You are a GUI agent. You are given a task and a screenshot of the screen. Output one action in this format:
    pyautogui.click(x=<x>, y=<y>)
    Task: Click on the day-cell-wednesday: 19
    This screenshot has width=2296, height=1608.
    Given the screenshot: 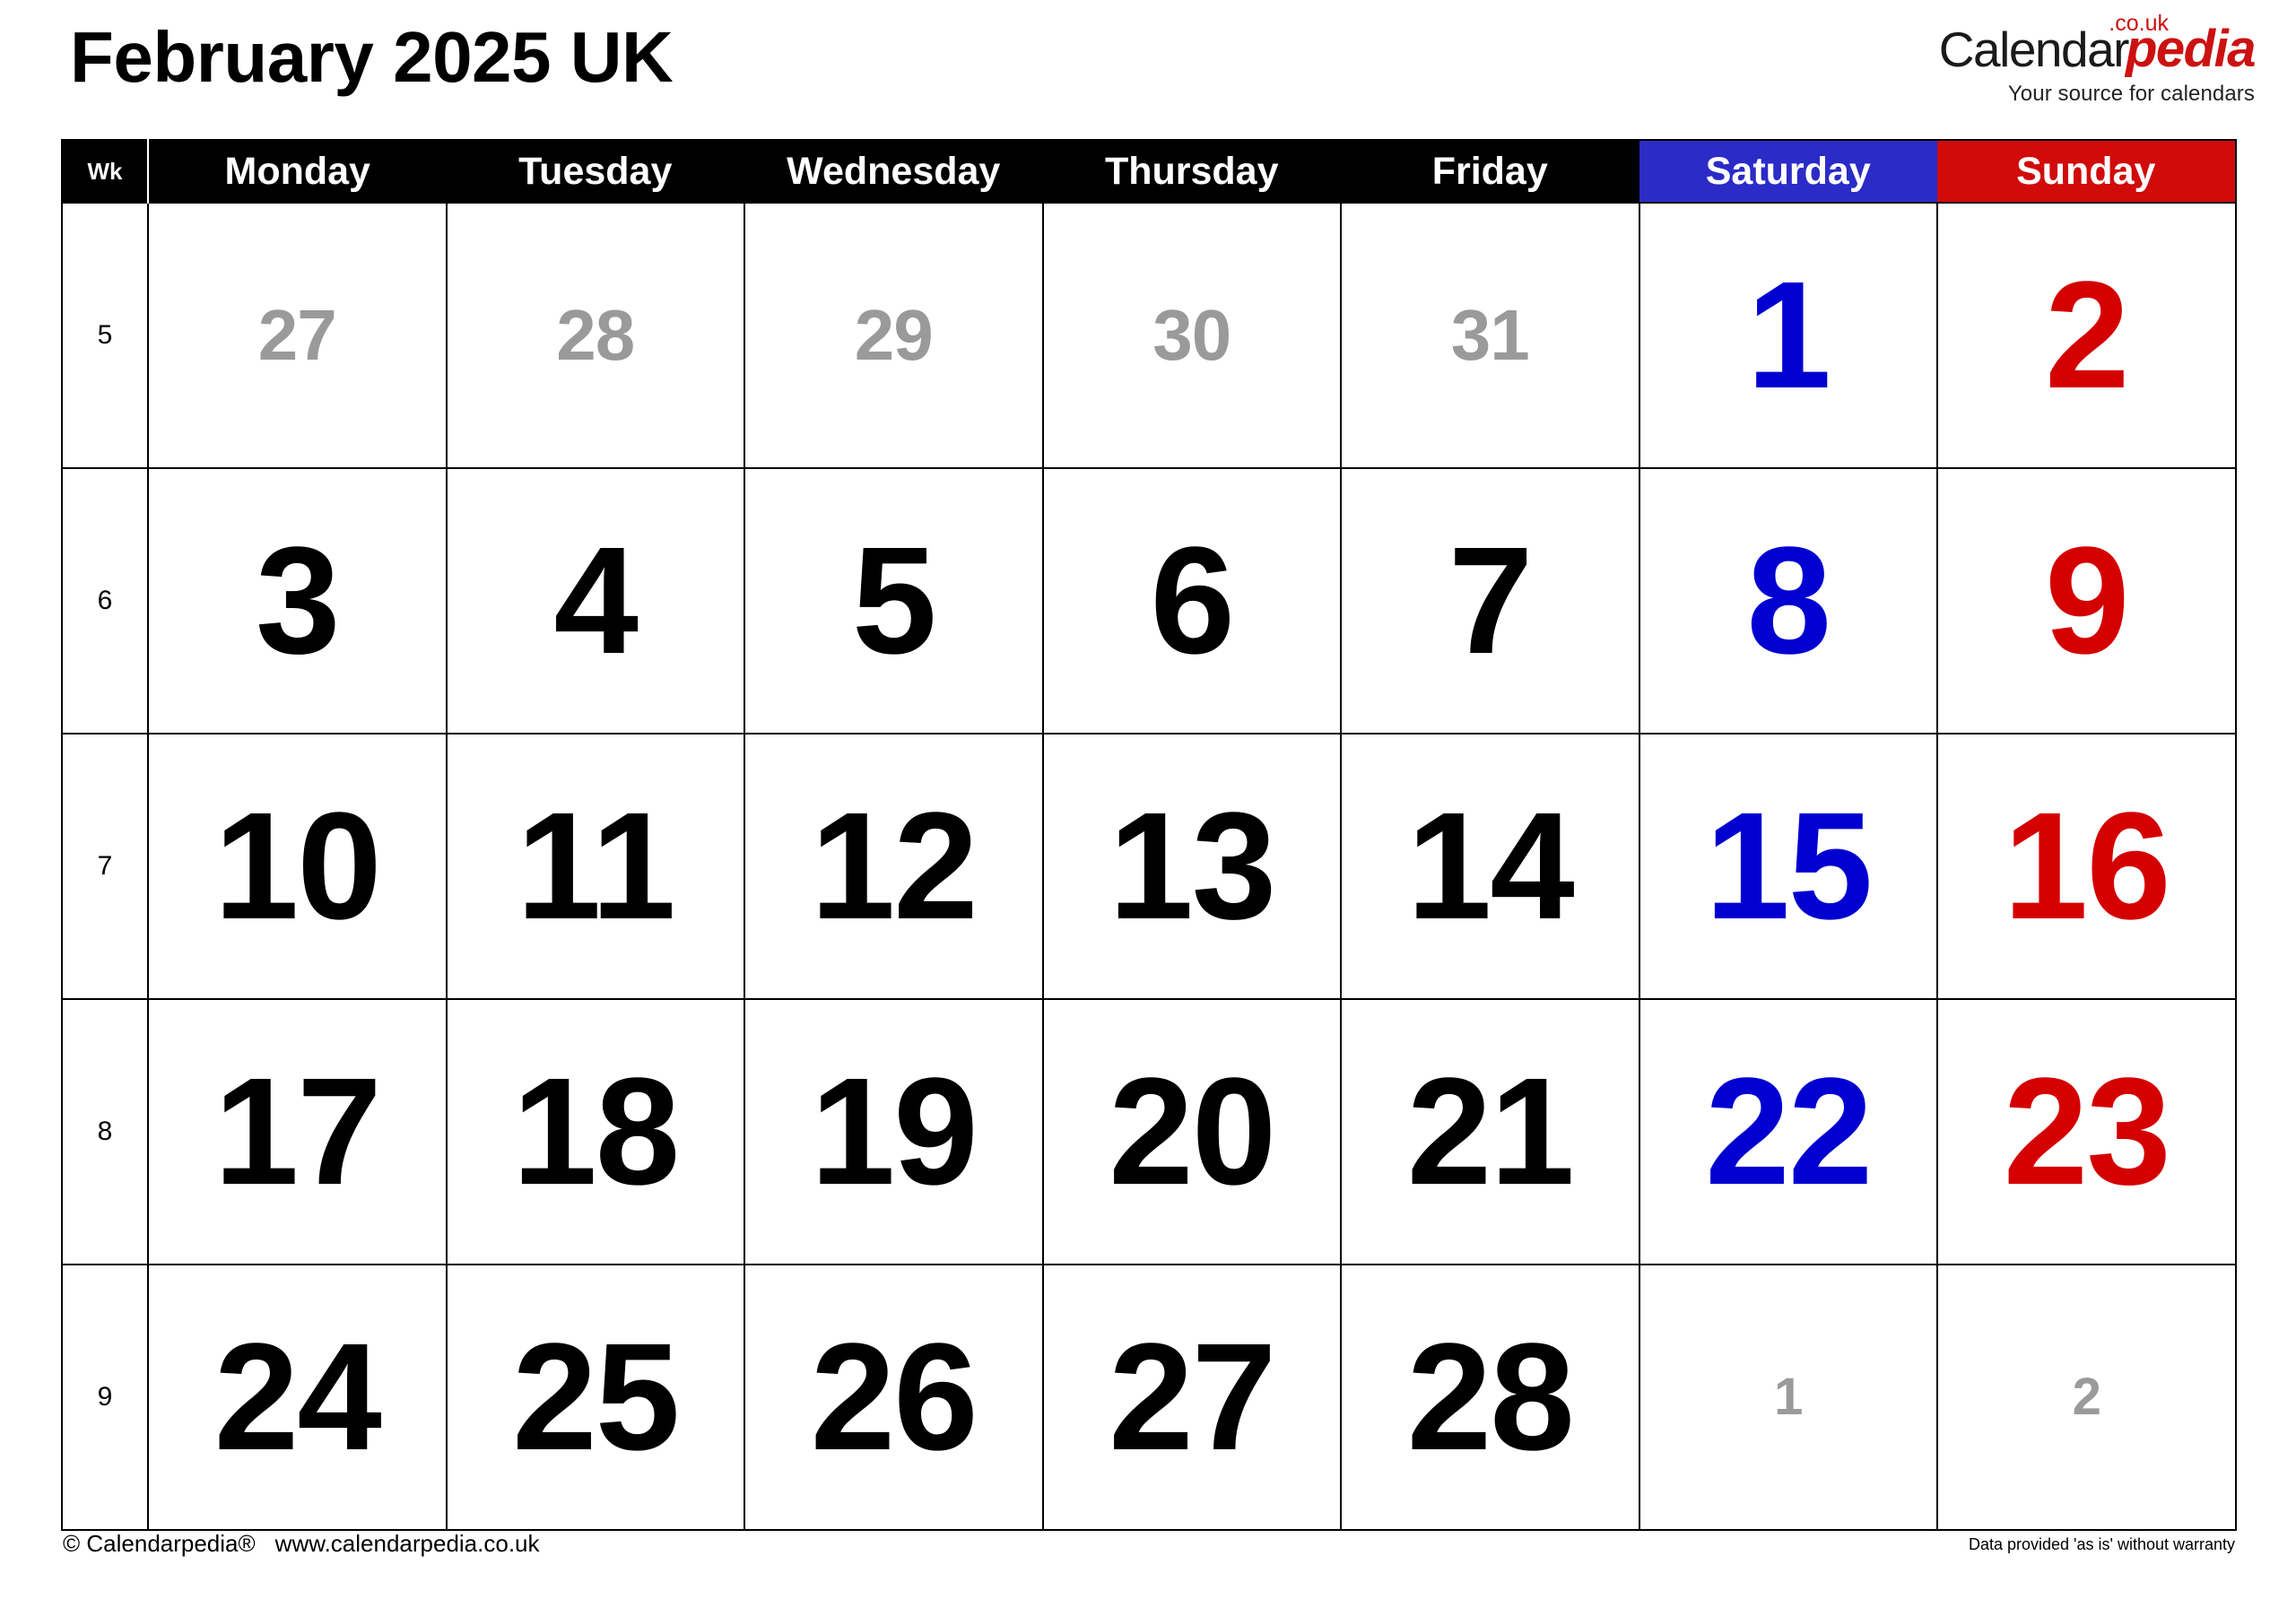 What is the action you would take?
    pyautogui.click(x=894, y=1132)
    